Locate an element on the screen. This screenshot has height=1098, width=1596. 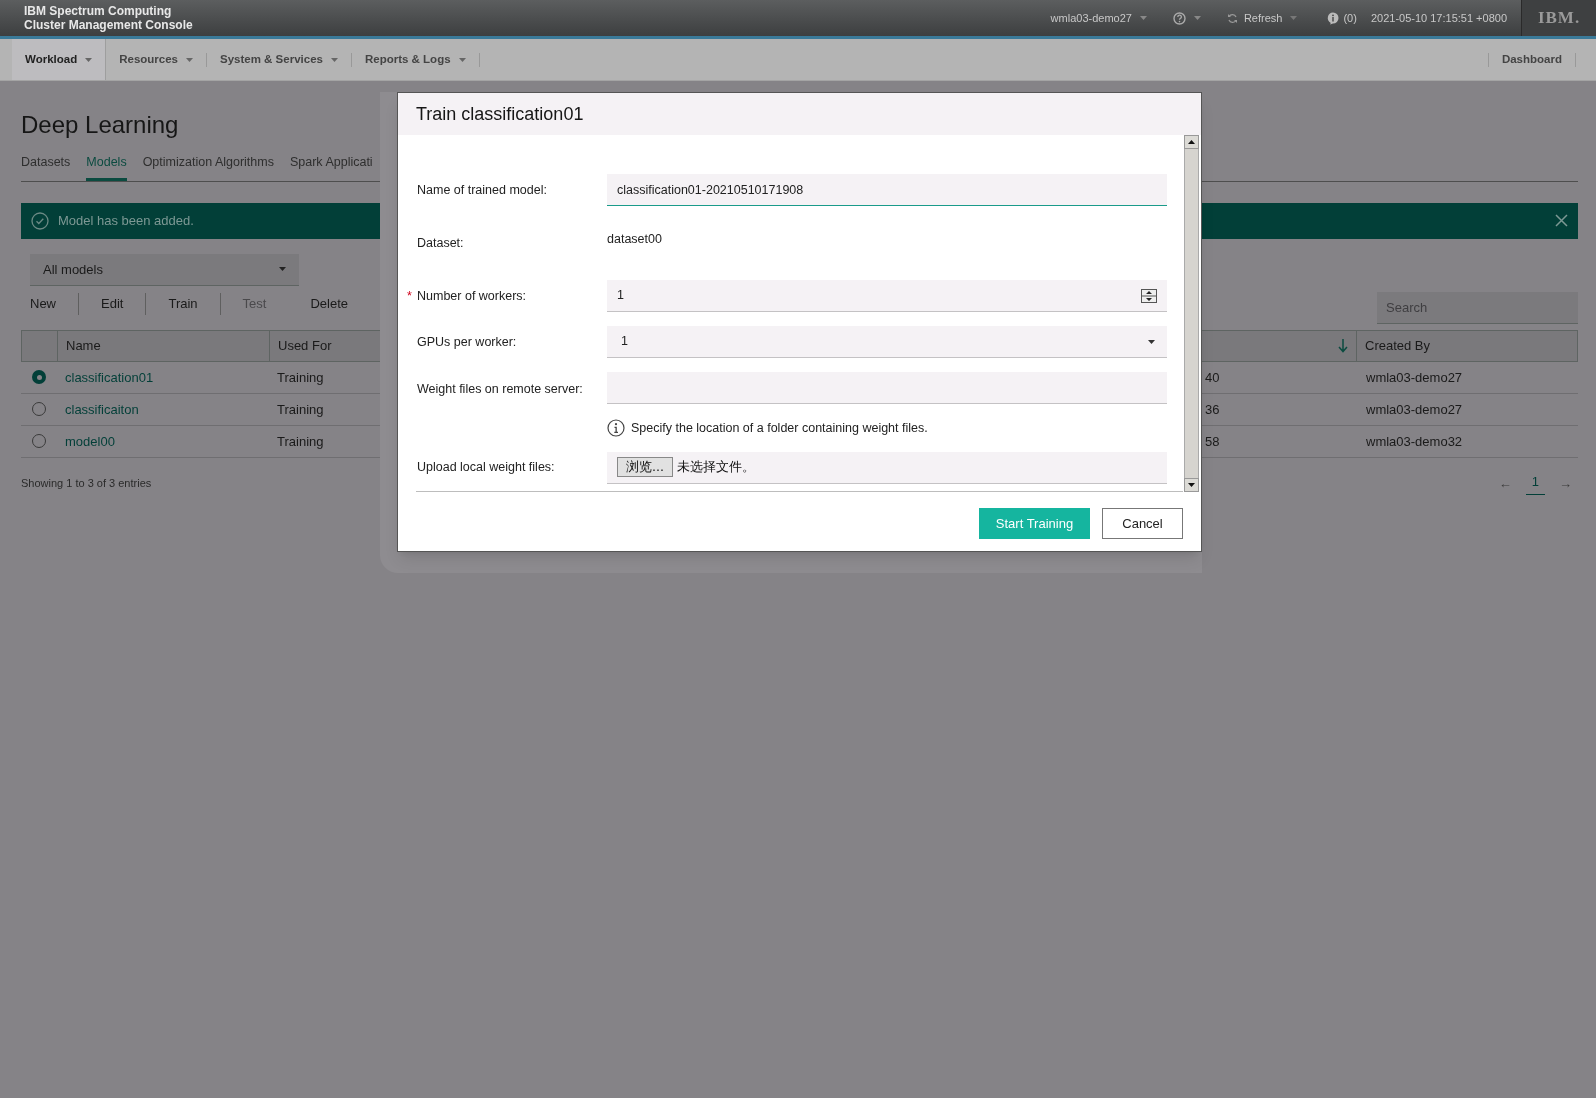
column-header: Used For is located at coordinates (305, 346).